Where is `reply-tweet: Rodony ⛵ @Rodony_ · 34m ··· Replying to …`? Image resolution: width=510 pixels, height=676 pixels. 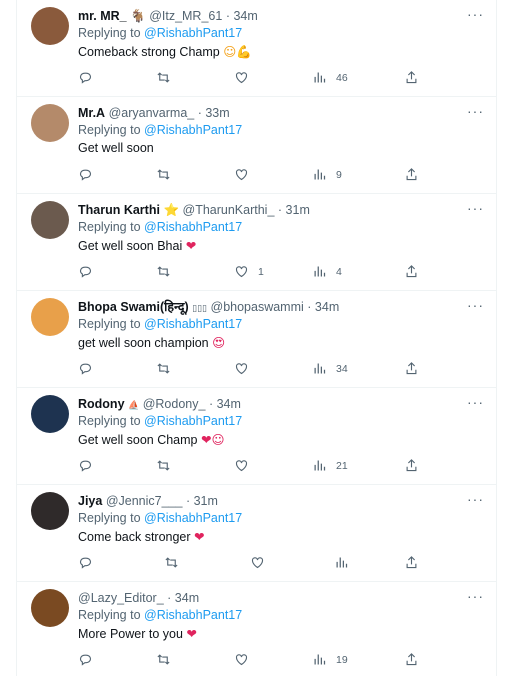 reply-tweet: Rodony ⛵ @Rodony_ · 34m ··· Replying to … is located at coordinates (256, 436).